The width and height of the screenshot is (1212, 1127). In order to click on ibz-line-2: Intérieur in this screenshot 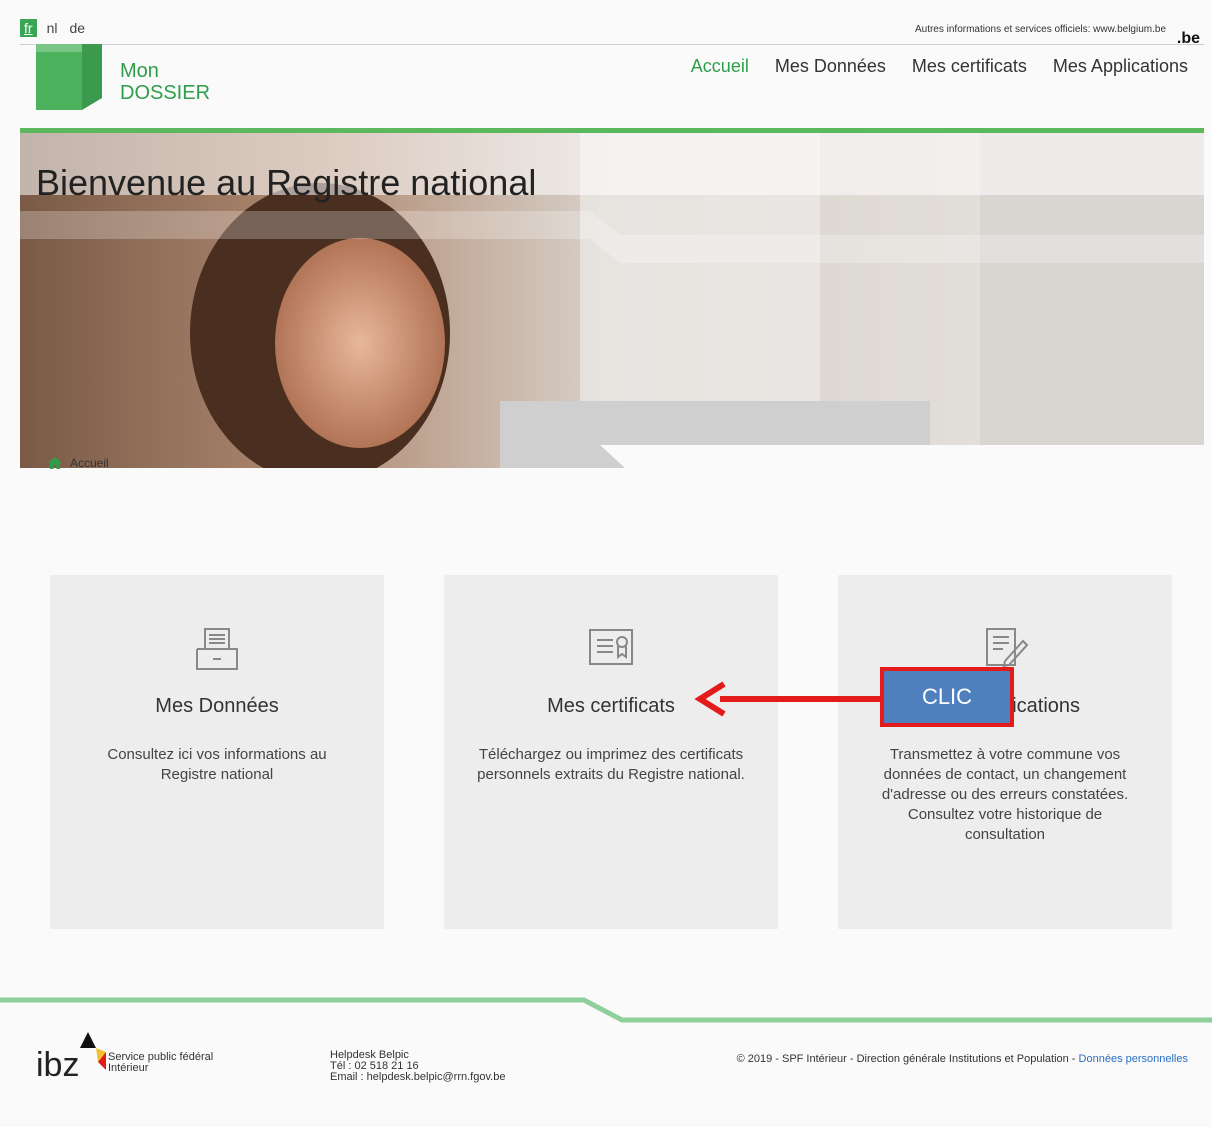, I will do `click(128, 1068)`.